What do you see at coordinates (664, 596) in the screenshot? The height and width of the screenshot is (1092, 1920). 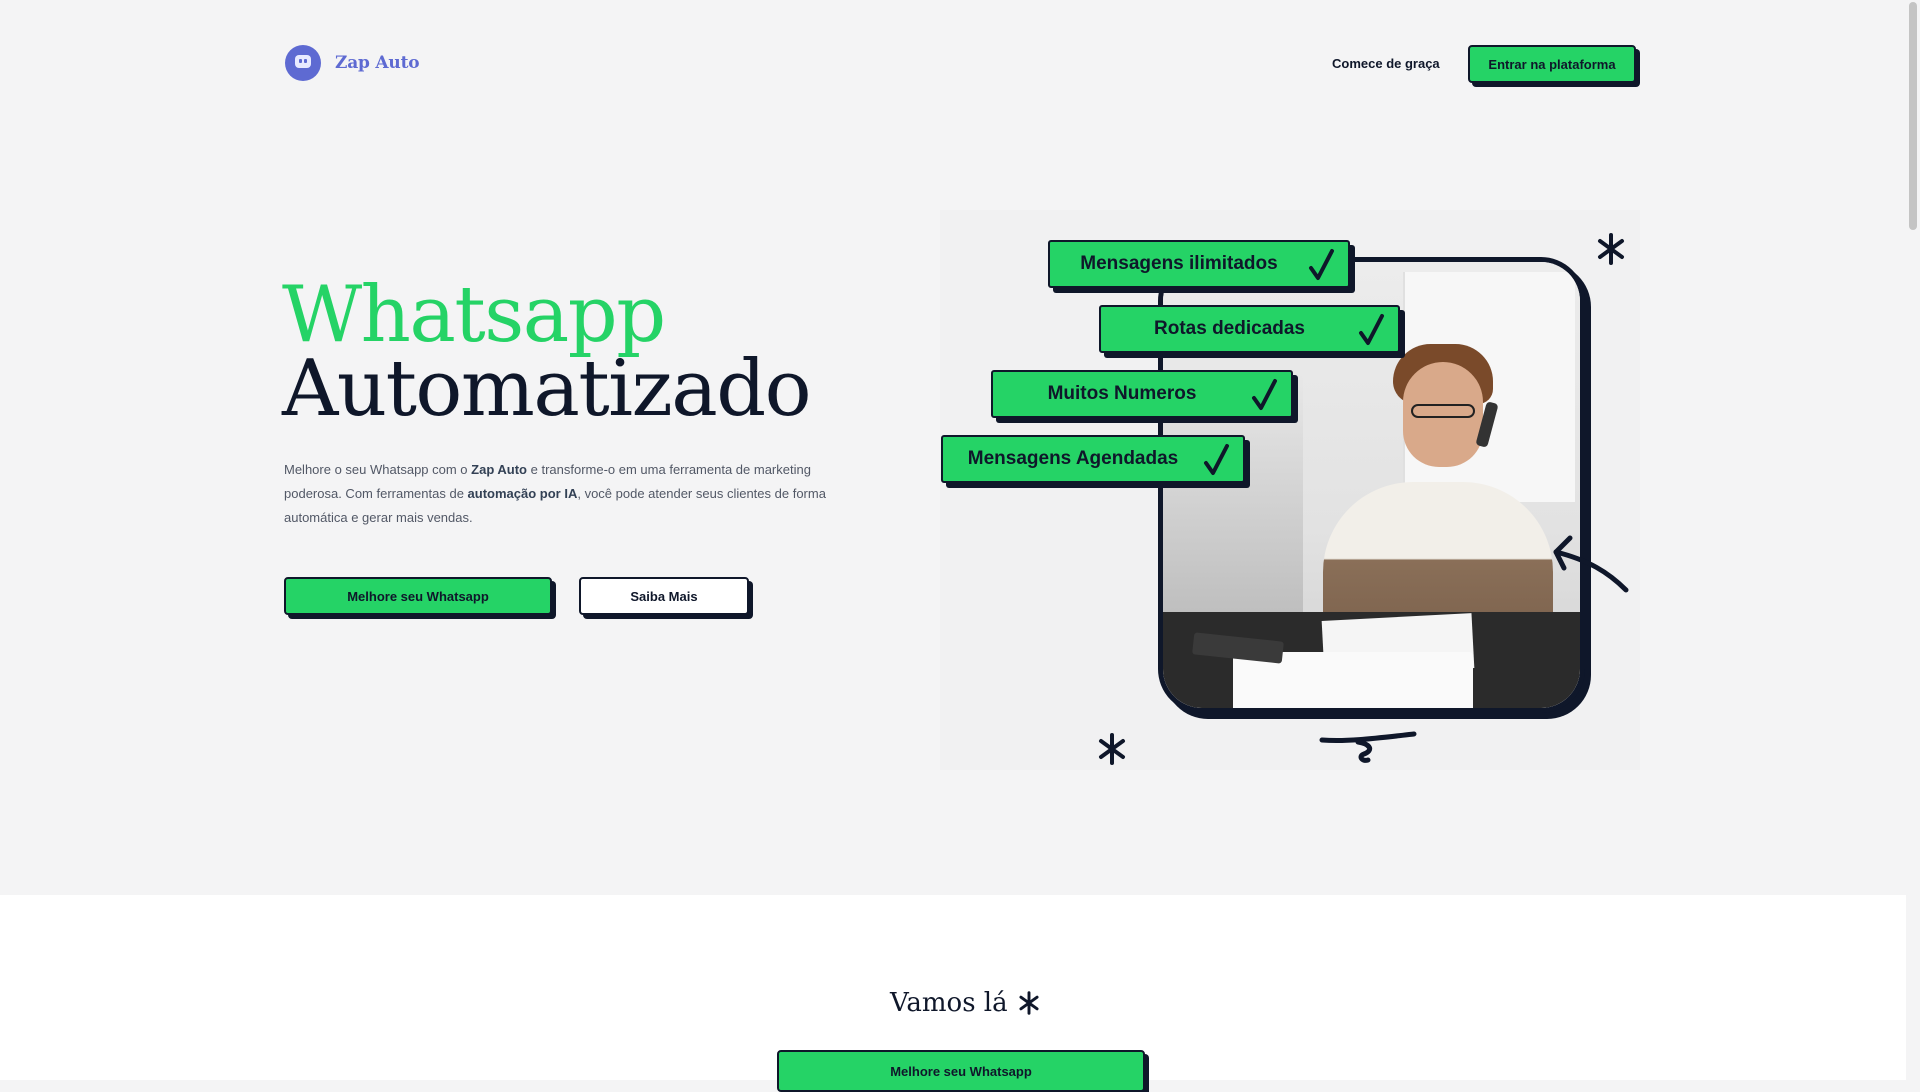 I see `learn-more-button: Saiba Mais` at bounding box center [664, 596].